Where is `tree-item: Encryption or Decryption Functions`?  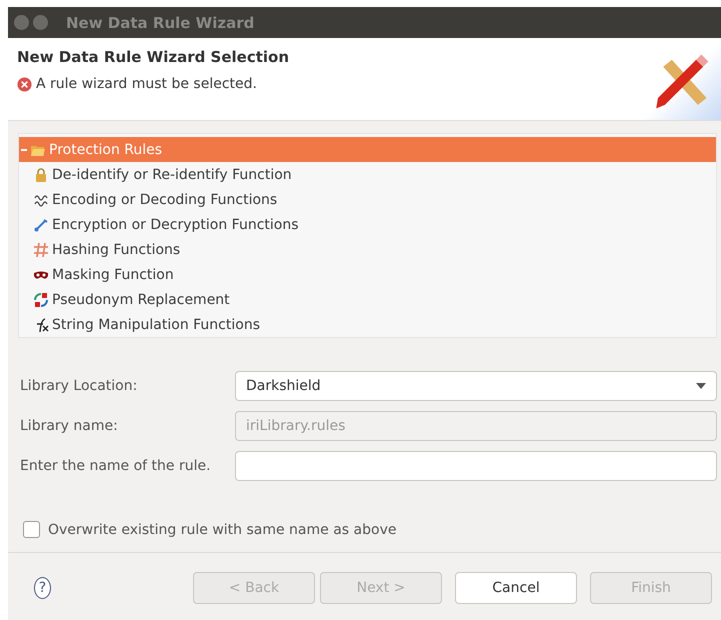
tree-item: Encryption or Decryption Functions is located at coordinates (367, 224).